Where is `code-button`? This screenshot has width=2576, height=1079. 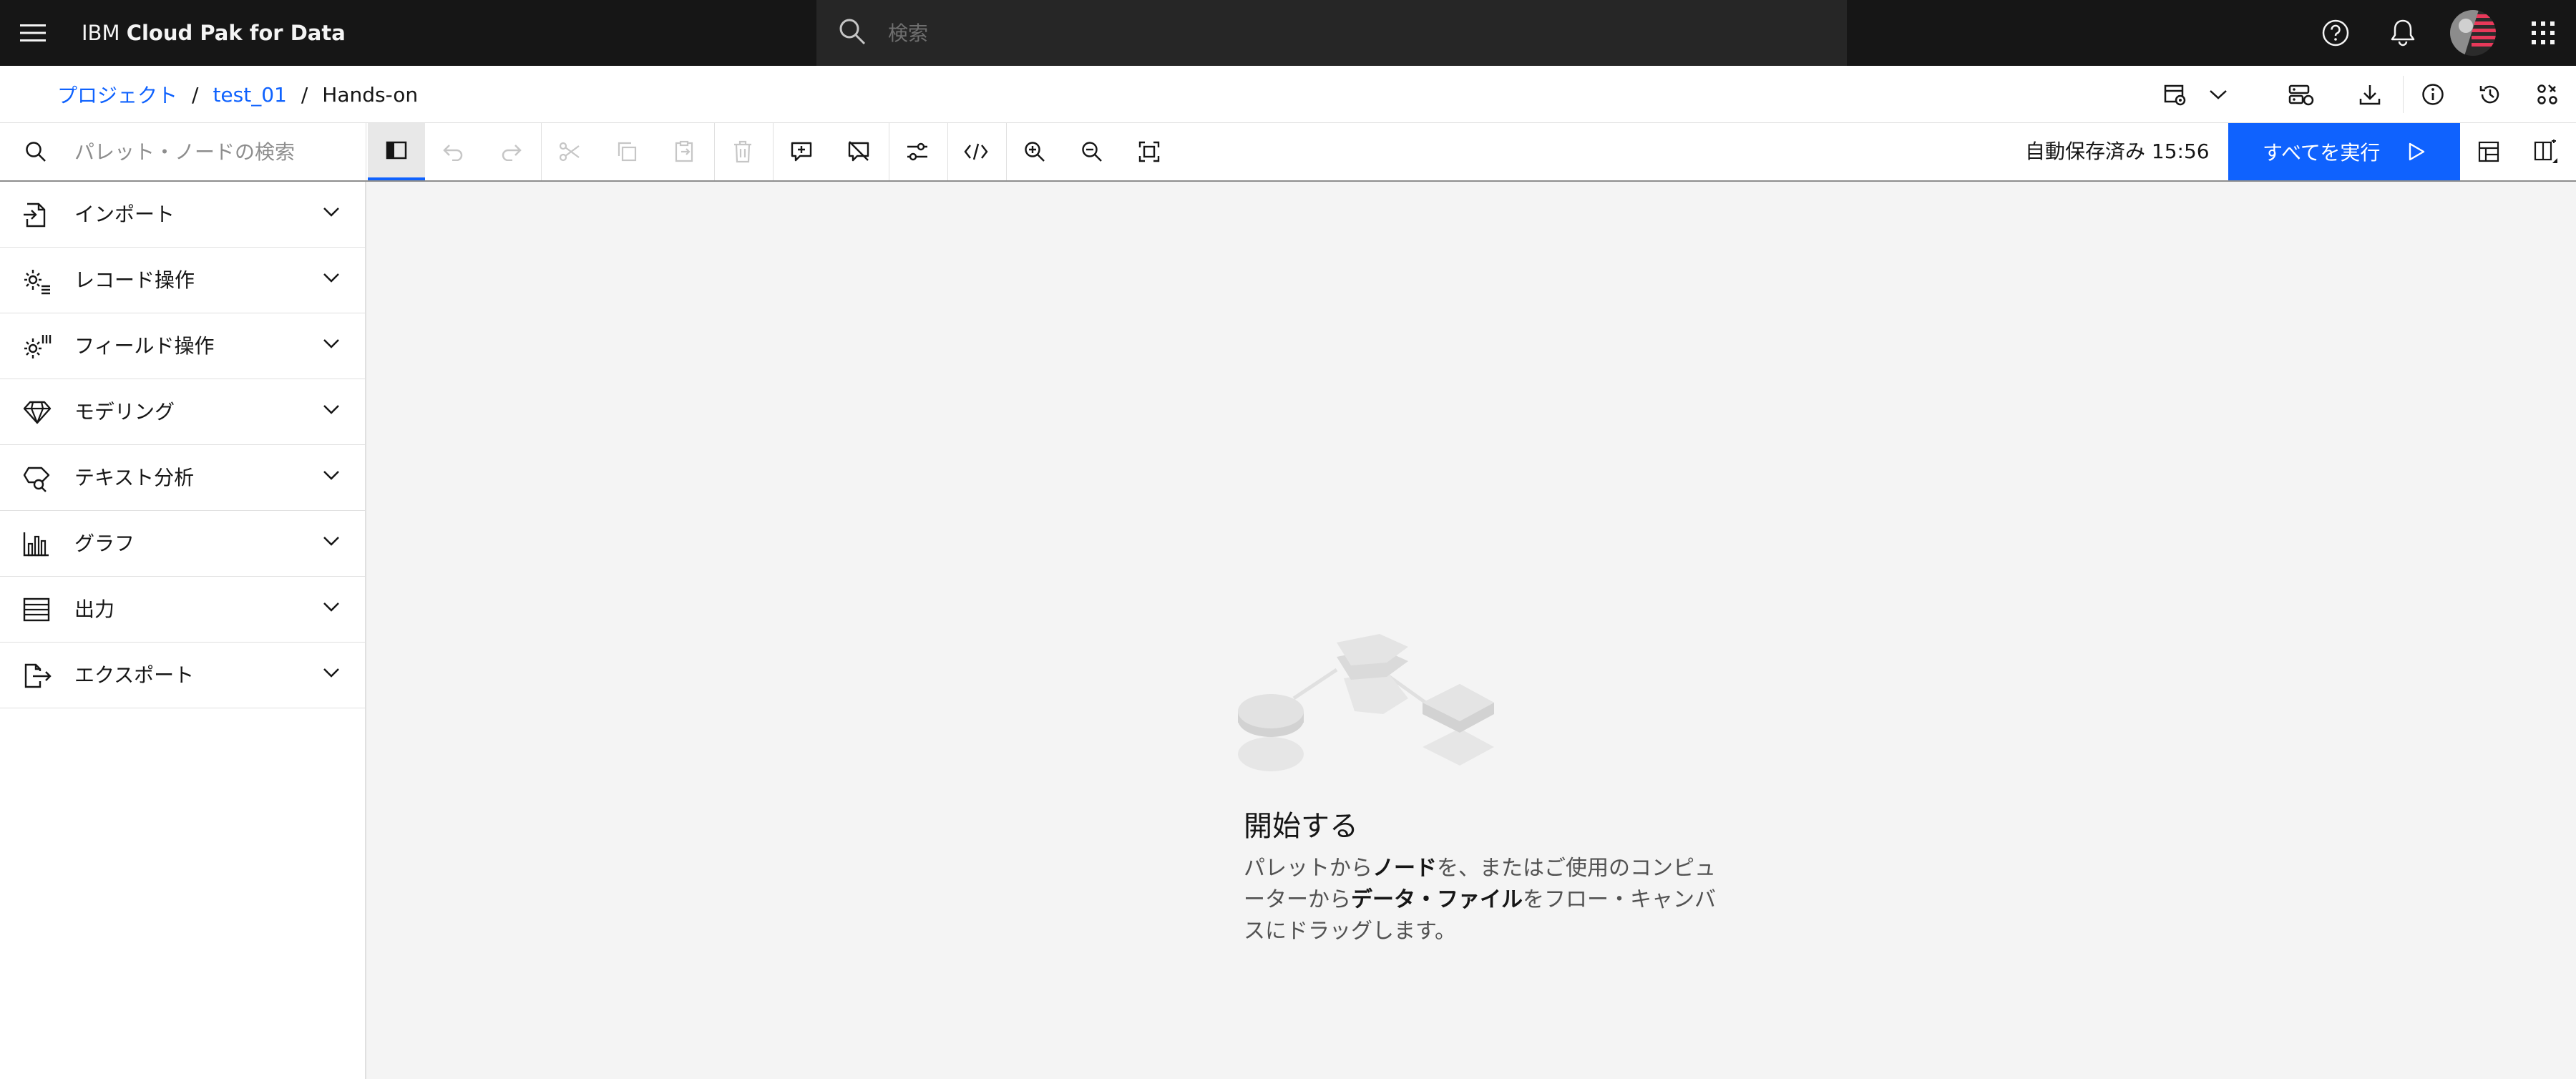
code-button is located at coordinates (976, 152).